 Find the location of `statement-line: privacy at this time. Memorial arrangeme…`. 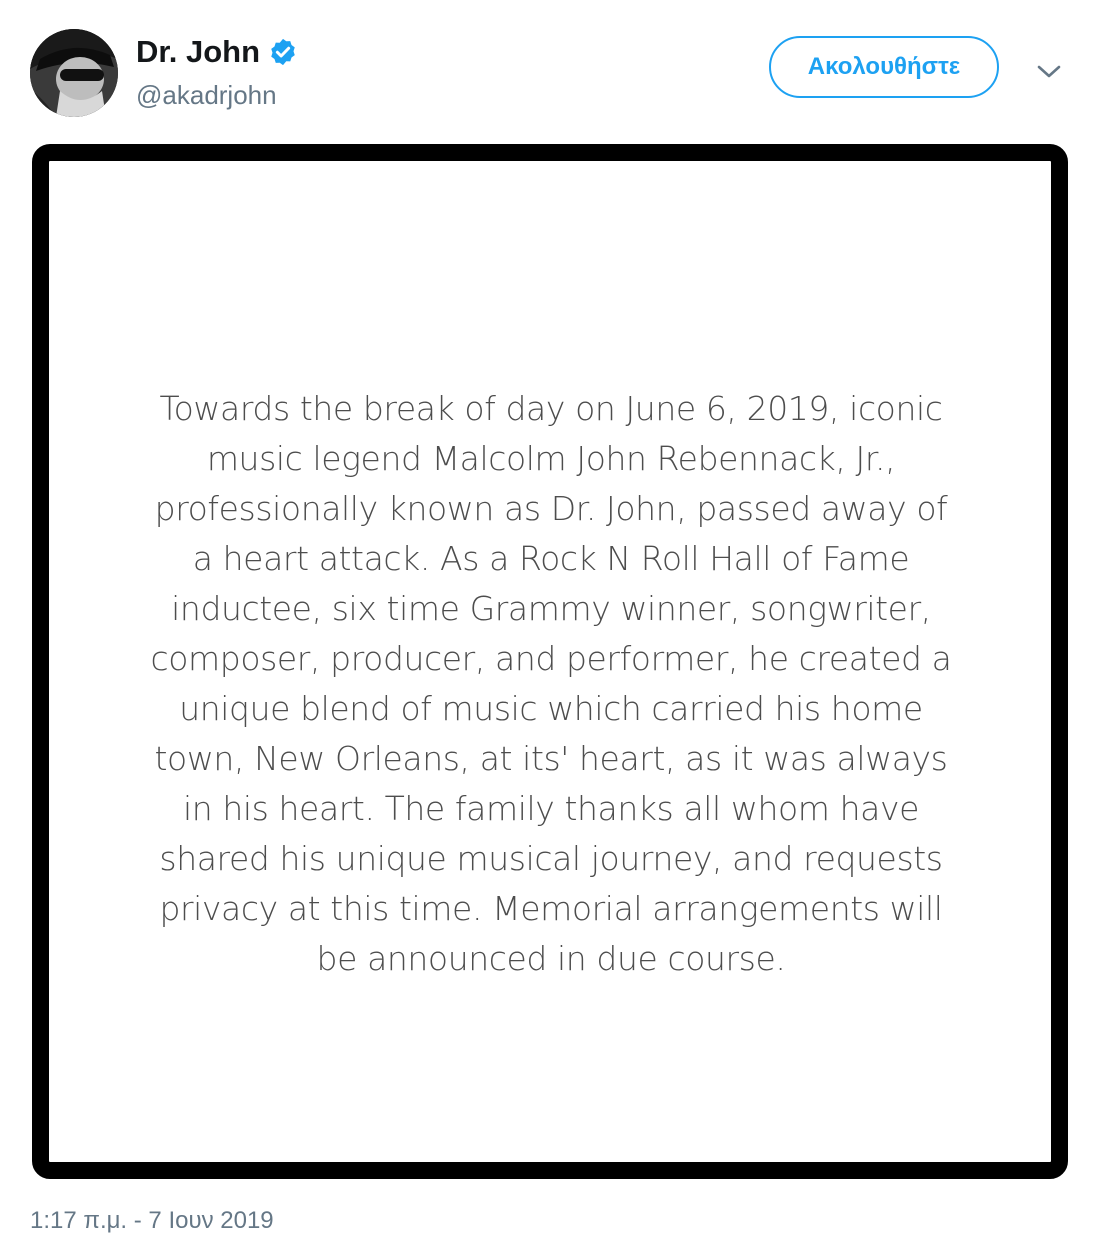

statement-line: privacy at this time. Memorial arrangeme… is located at coordinates (551, 908).